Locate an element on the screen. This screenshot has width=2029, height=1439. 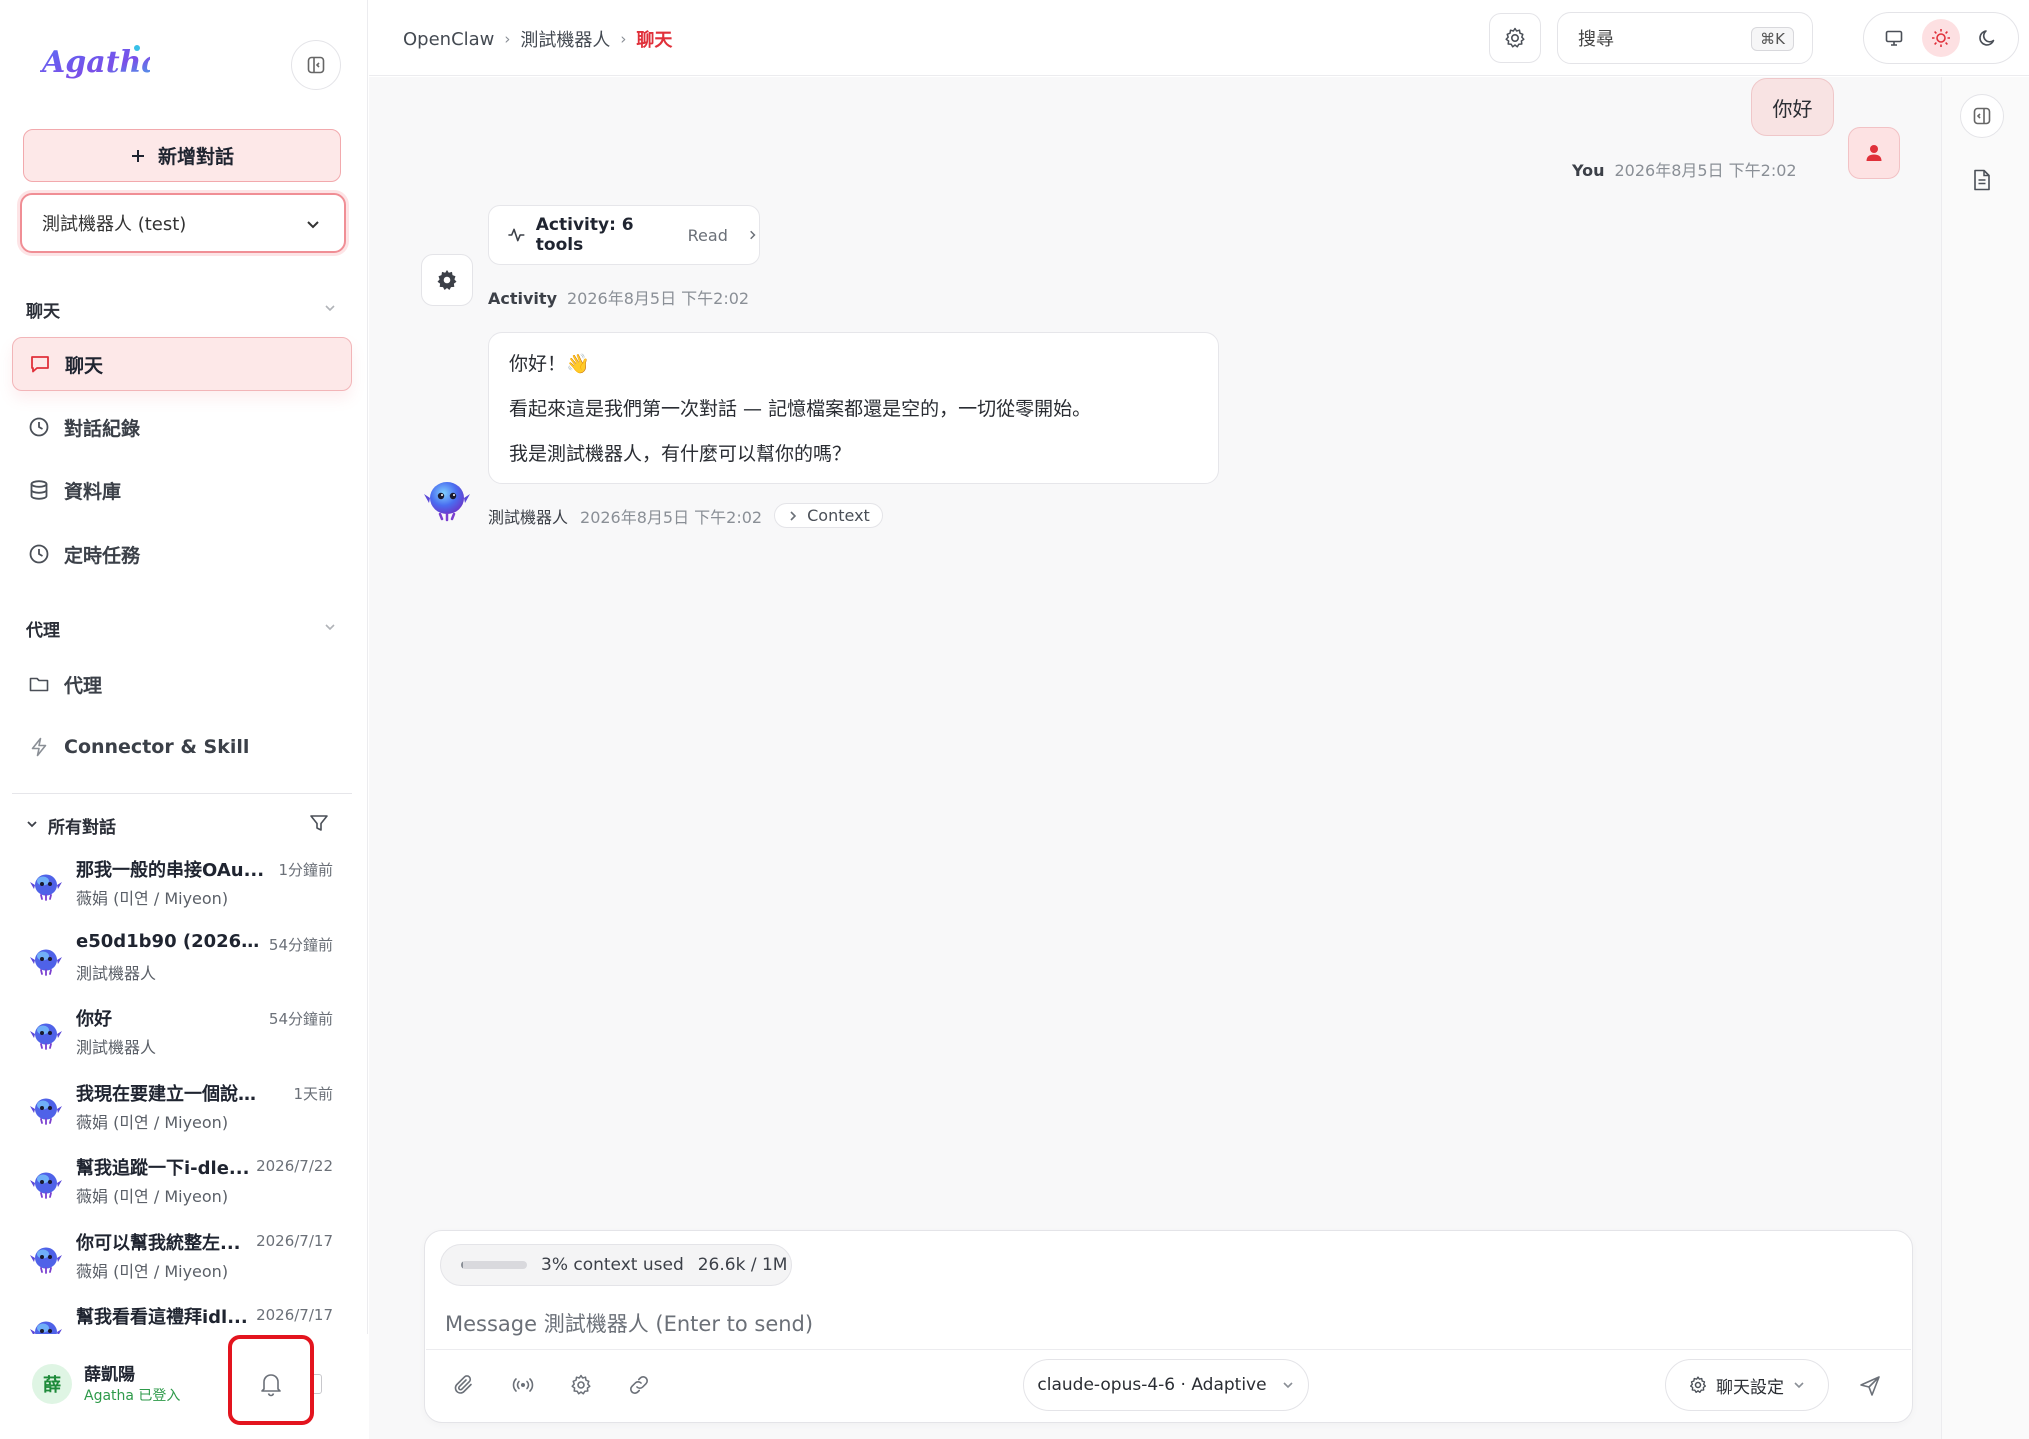
search-input: 搜尋 ⌘K is located at coordinates (1685, 38).